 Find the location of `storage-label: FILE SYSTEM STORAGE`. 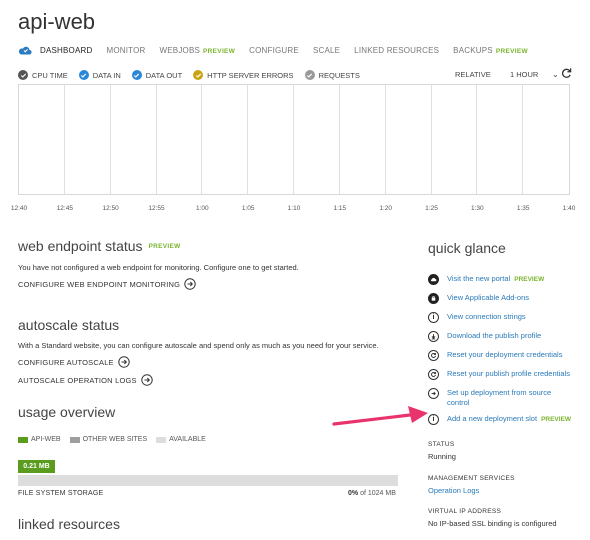

storage-label: FILE SYSTEM STORAGE is located at coordinates (61, 493).